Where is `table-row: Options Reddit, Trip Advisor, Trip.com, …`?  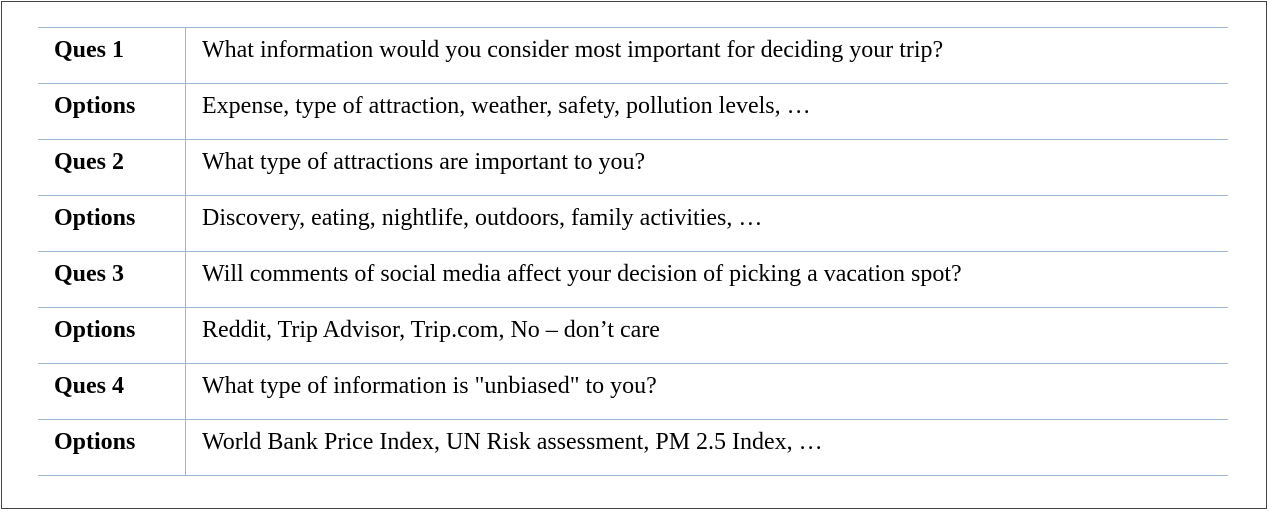 table-row: Options Reddit, Trip Advisor, Trip.com, … is located at coordinates (633, 335).